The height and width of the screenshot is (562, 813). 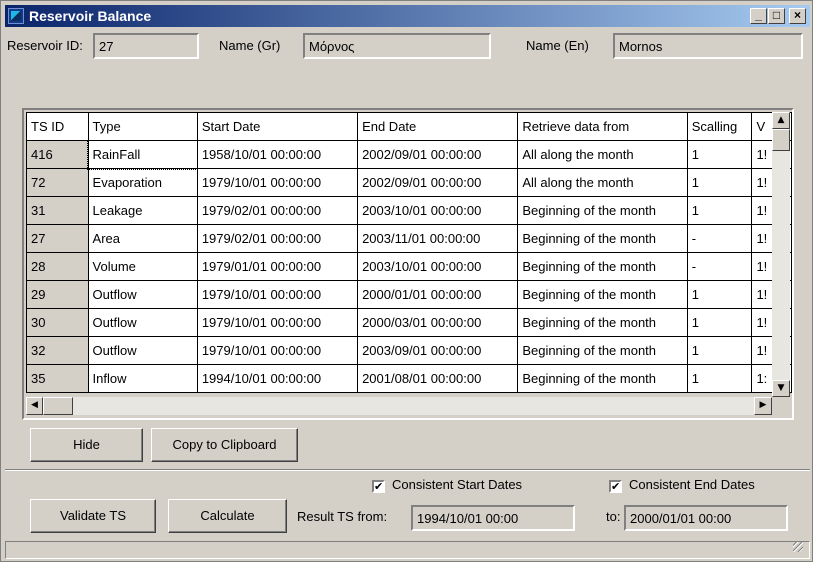 I want to click on cell-end-date: 2000/03/01 00:00:00, so click(x=438, y=322).